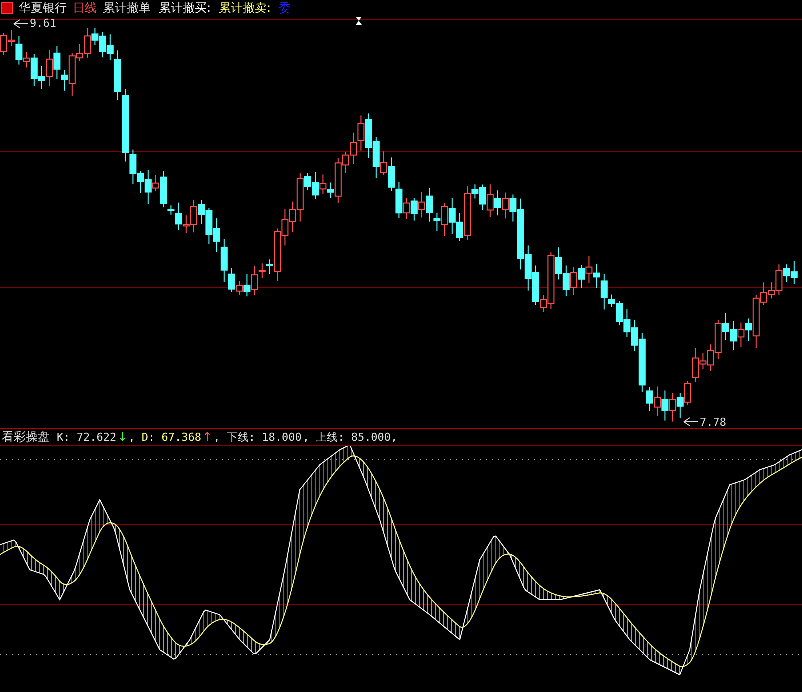 The image size is (802, 692). I want to click on trend-arrow: ↓, so click(123, 437).